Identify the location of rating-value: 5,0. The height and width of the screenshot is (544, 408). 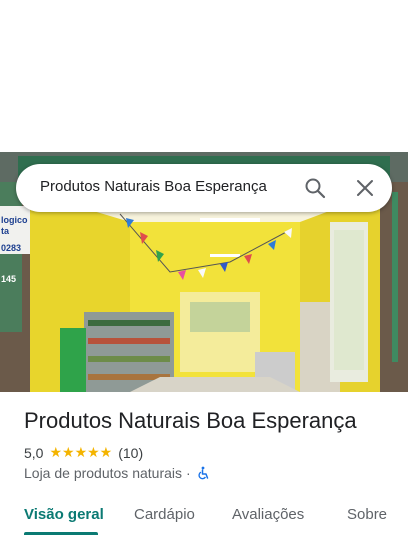
(34, 452).